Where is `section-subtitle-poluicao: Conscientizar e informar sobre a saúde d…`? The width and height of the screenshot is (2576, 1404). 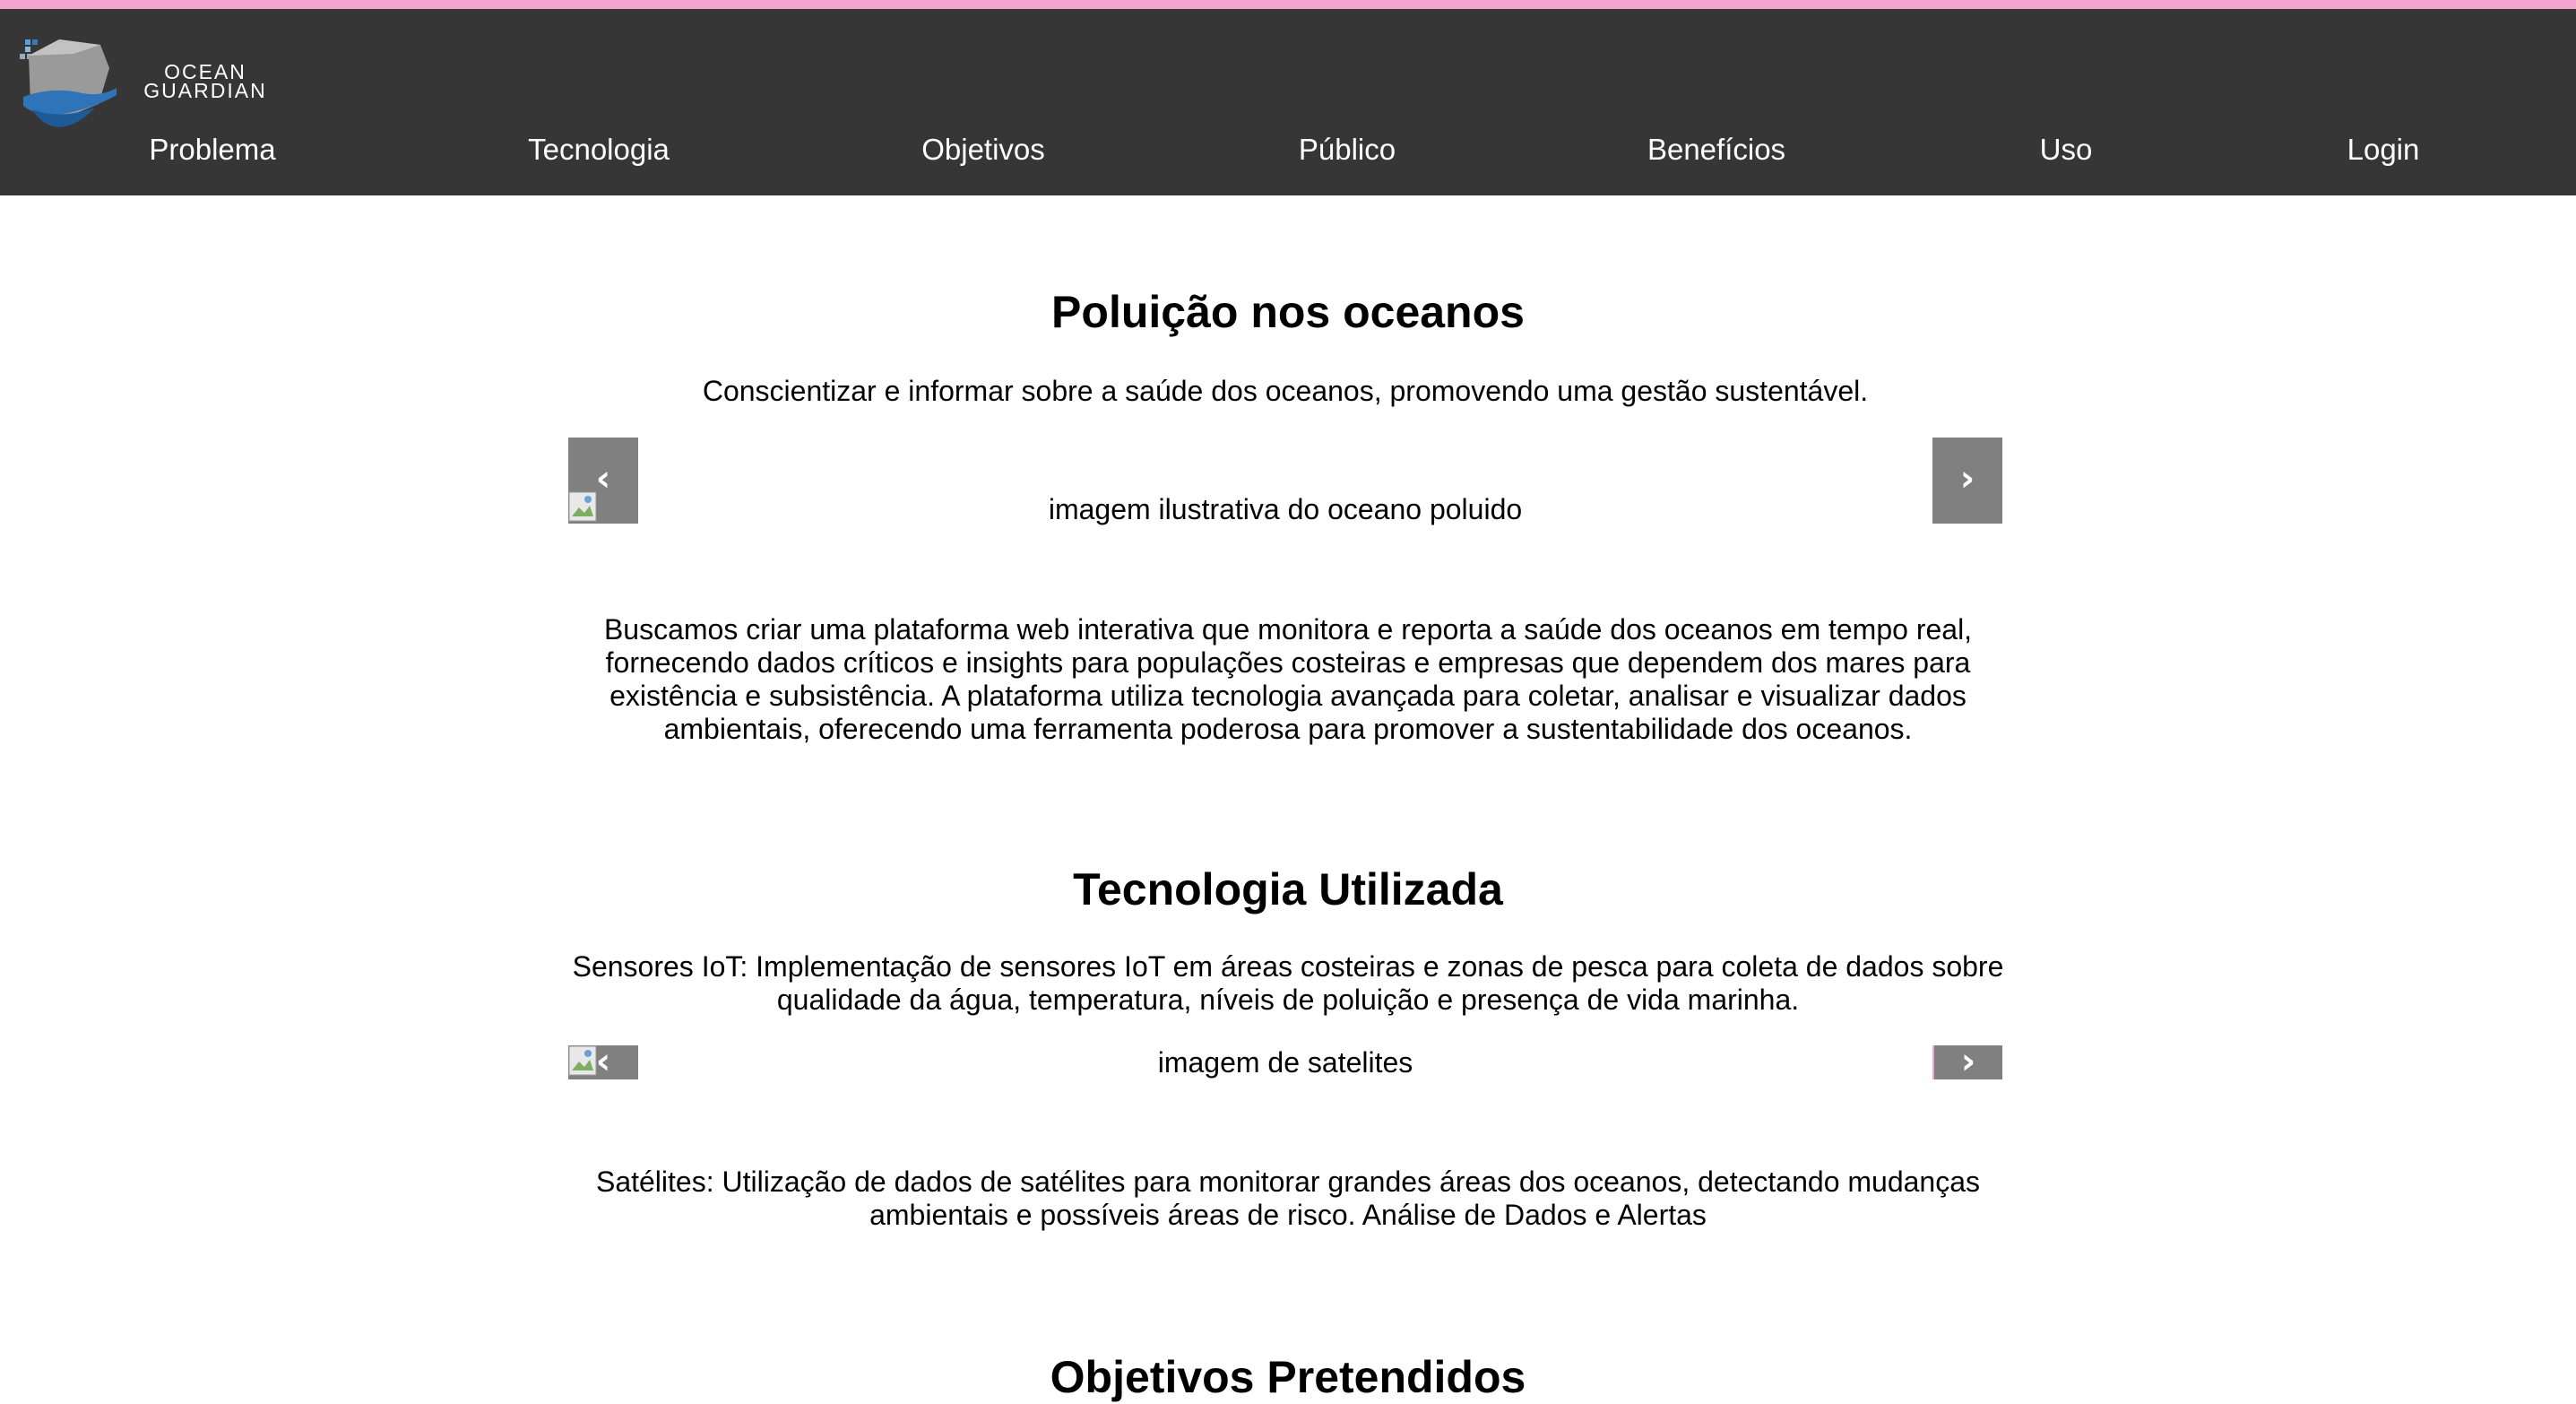 section-subtitle-poluicao: Conscientizar e informar sobre a saúde d… is located at coordinates (1285, 391).